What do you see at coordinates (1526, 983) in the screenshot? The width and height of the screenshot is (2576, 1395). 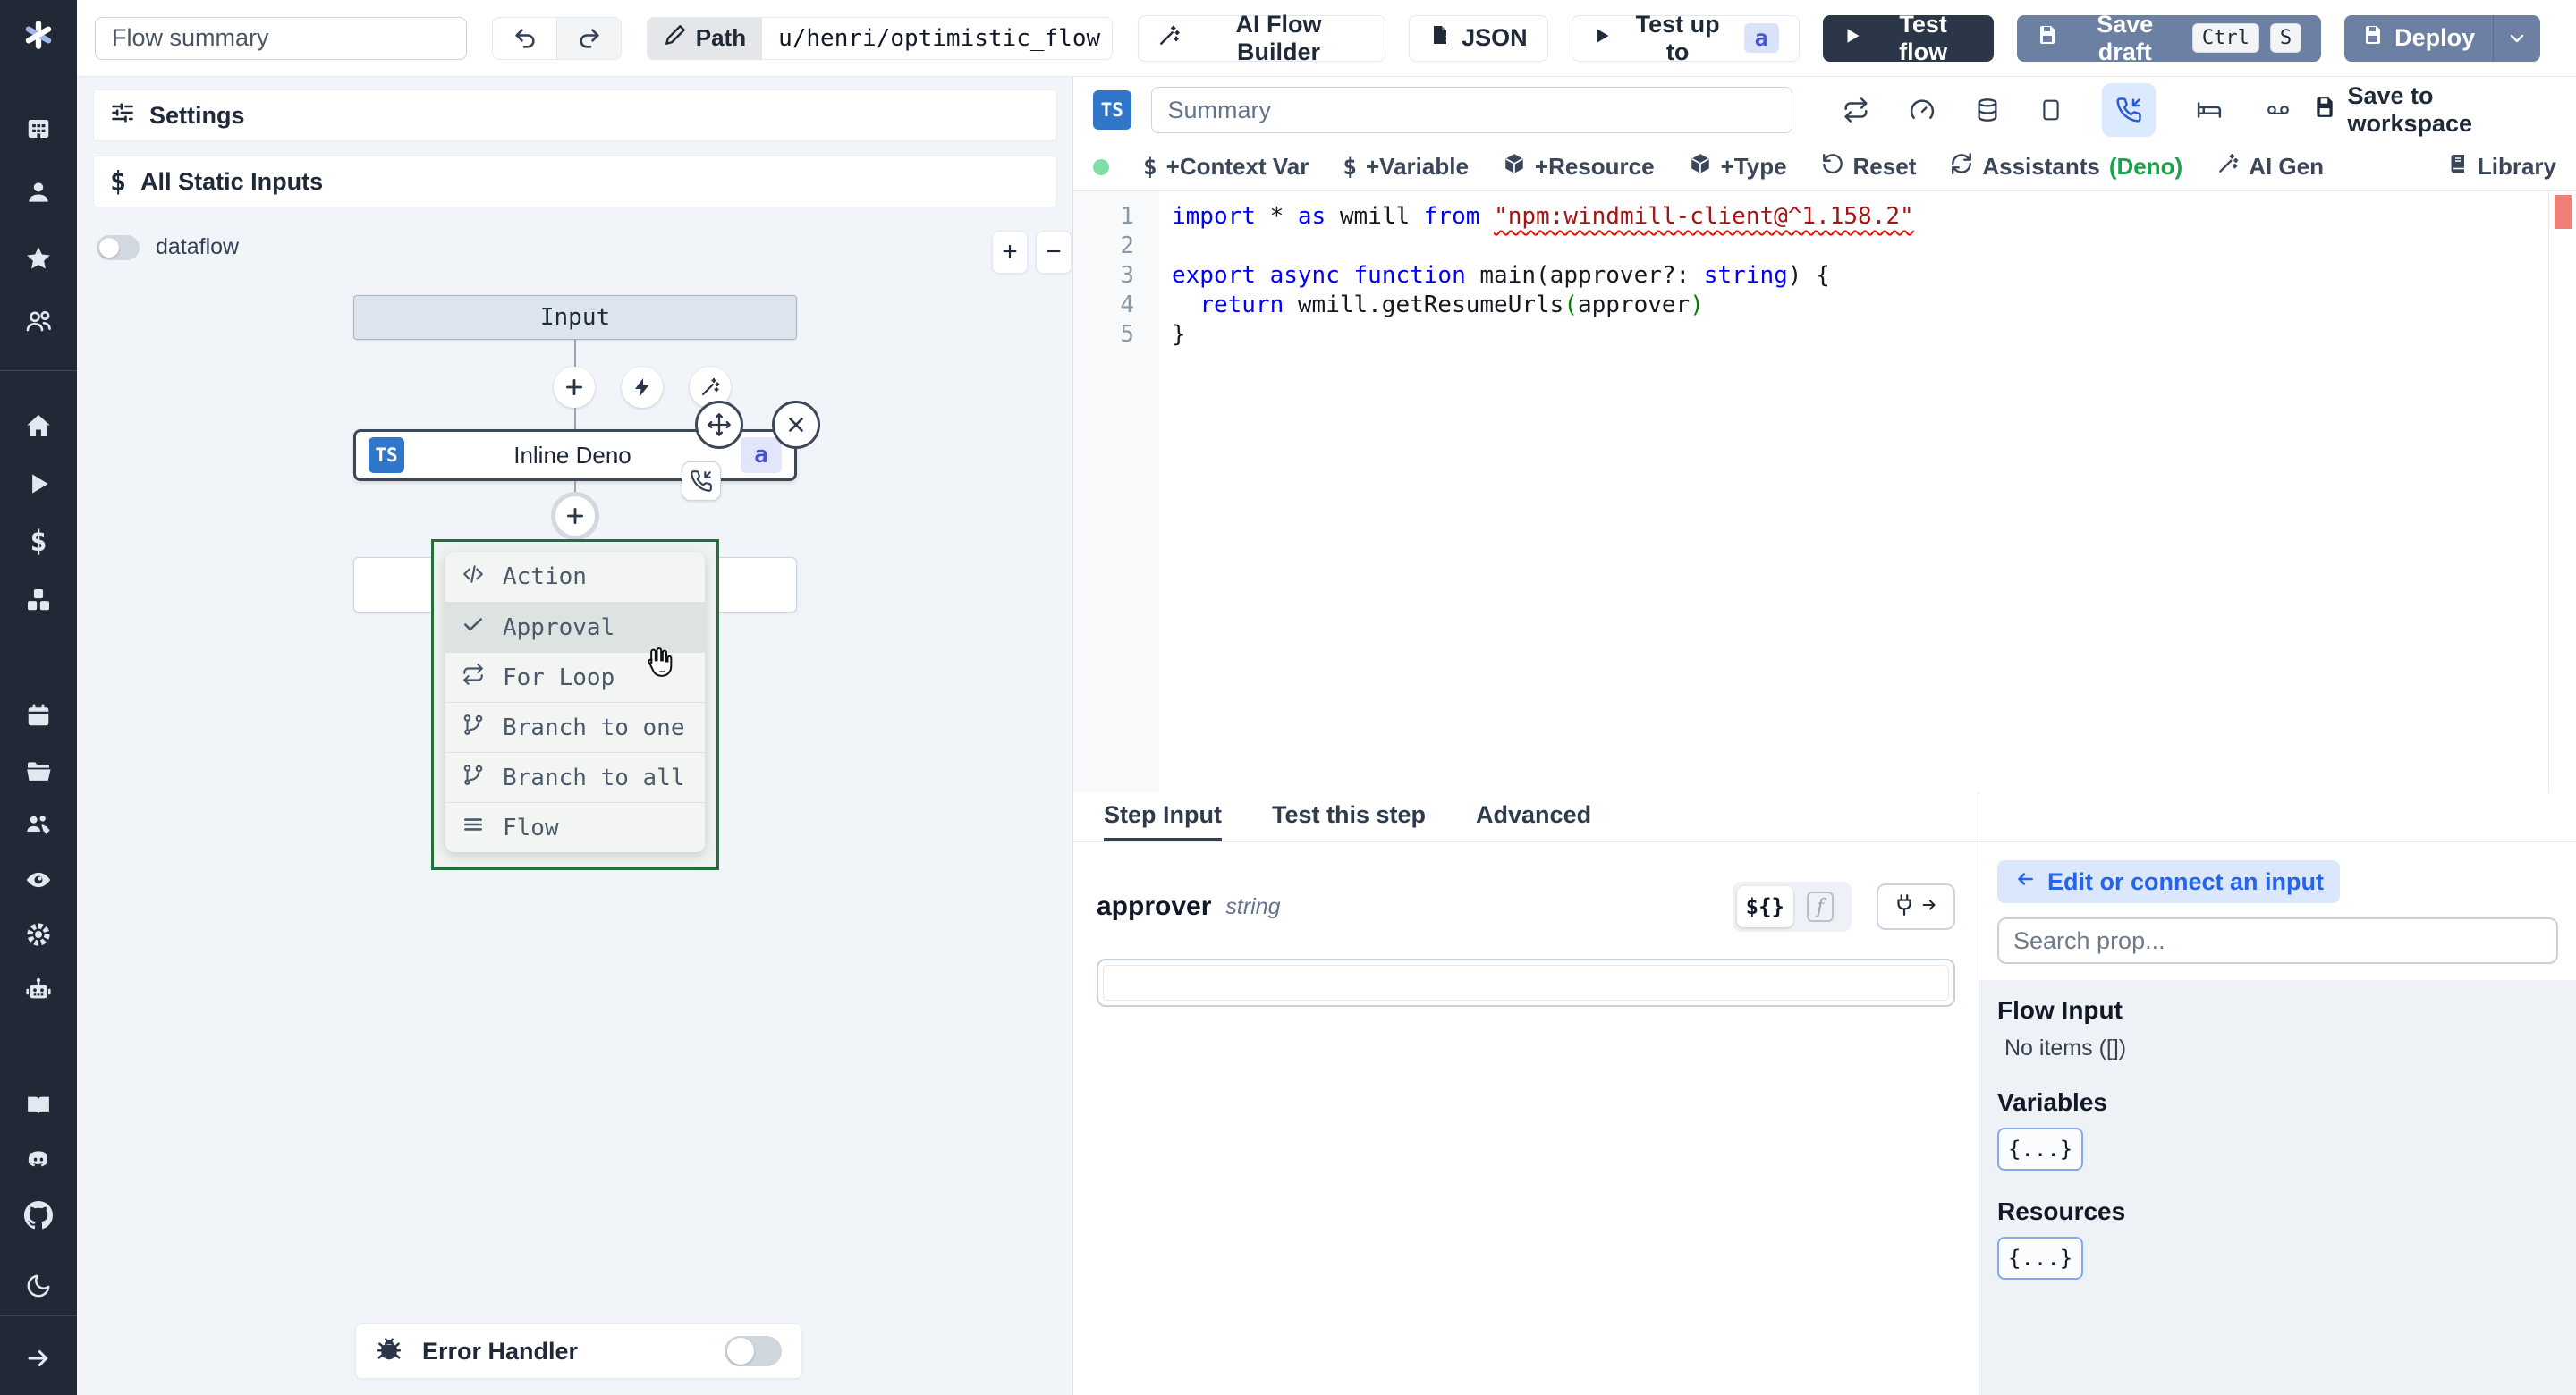 I see `approver-value-input` at bounding box center [1526, 983].